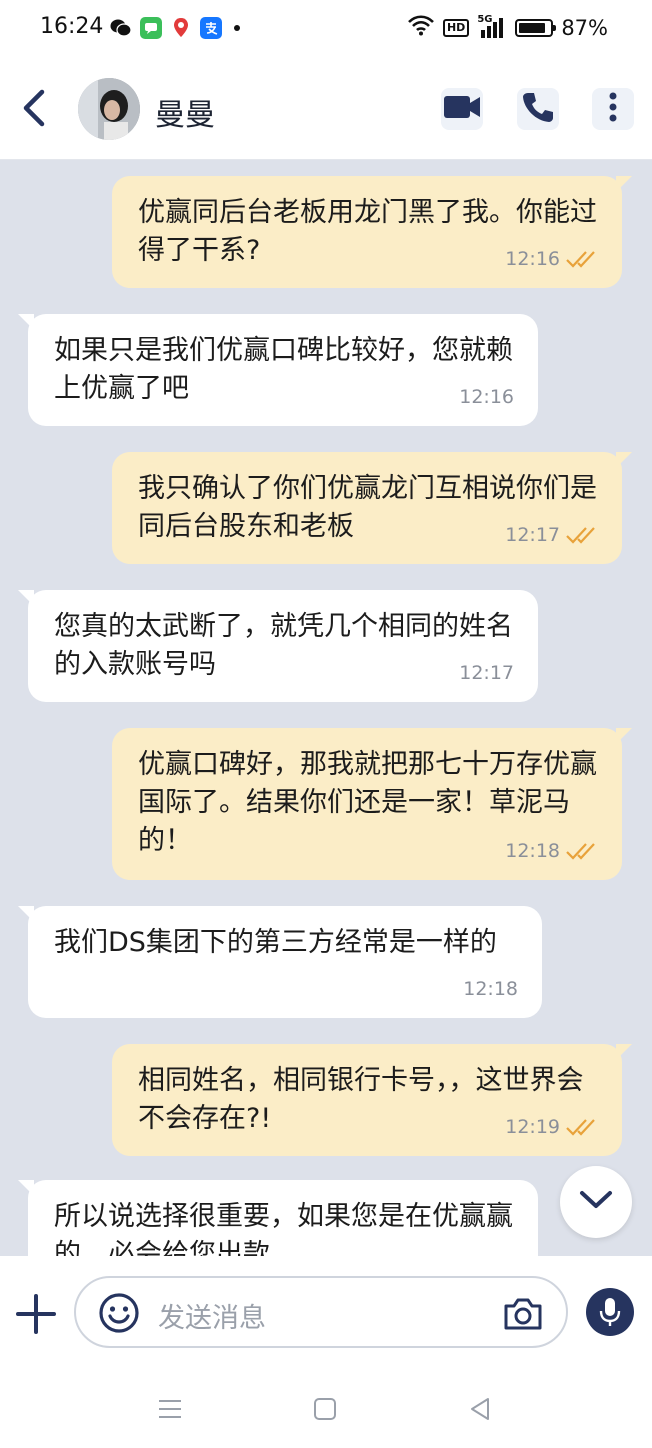  What do you see at coordinates (211, 28) in the screenshot?
I see `alipay-icon` at bounding box center [211, 28].